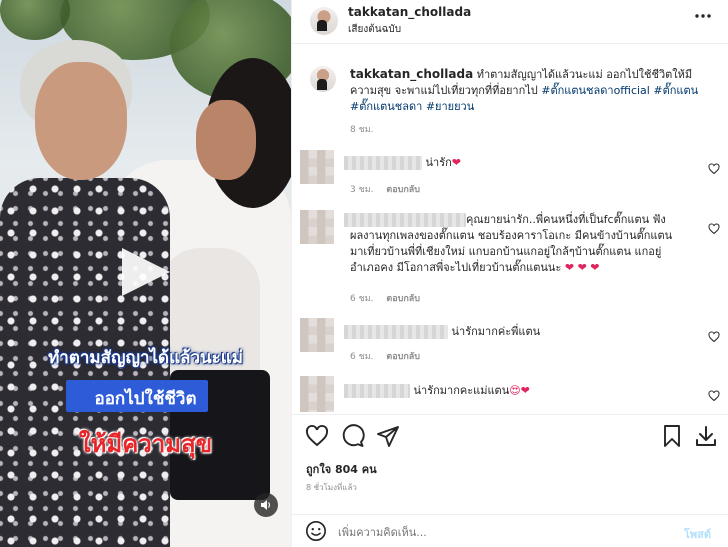 This screenshot has height=547, width=728. Describe the element at coordinates (456, 162) in the screenshot. I see `heart-emoji: ❤` at that location.